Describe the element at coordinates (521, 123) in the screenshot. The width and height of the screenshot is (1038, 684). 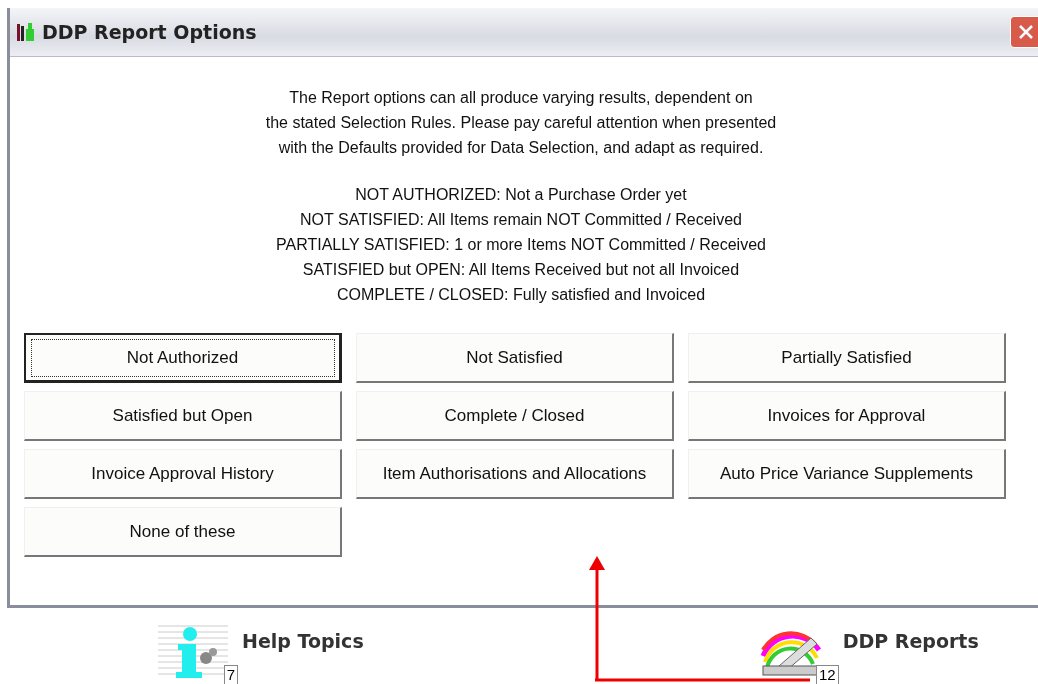
I see `intro-text: The Report options can all produce varying results, dependent on the stated Selection Rules. Please pay careful attention when presented with the Defaults provided for Data Selection, and adapt as required.` at that location.